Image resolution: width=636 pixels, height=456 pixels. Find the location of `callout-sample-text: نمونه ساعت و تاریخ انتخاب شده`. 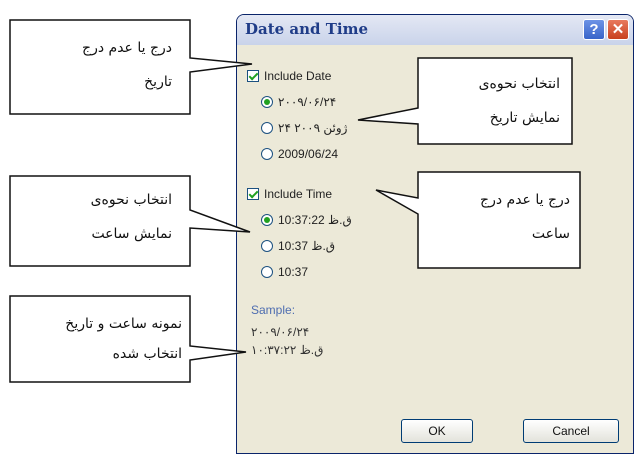

callout-sample-text: نمونه ساعت و تاریخ انتخاب شده is located at coordinates (102, 339).